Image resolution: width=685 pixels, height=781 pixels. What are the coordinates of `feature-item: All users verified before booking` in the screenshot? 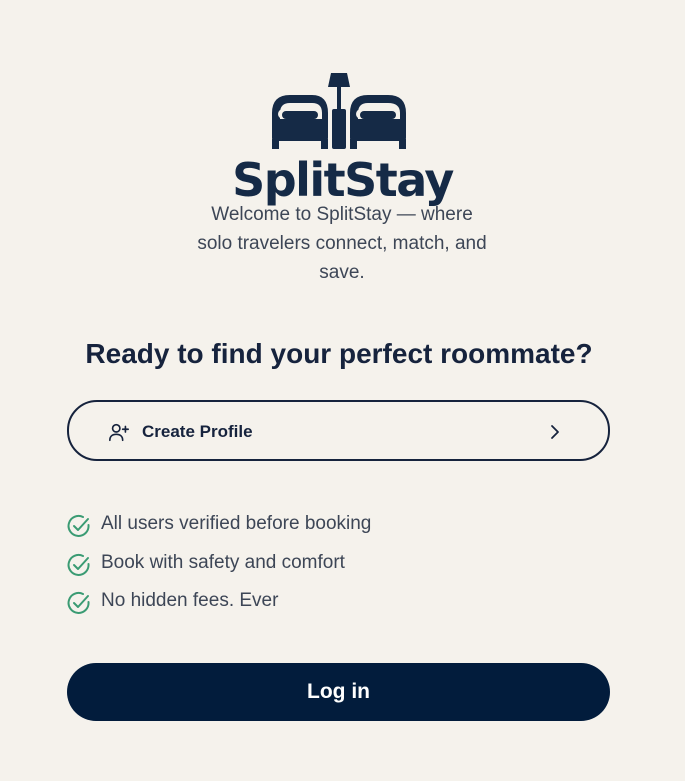 It's located at (219, 529).